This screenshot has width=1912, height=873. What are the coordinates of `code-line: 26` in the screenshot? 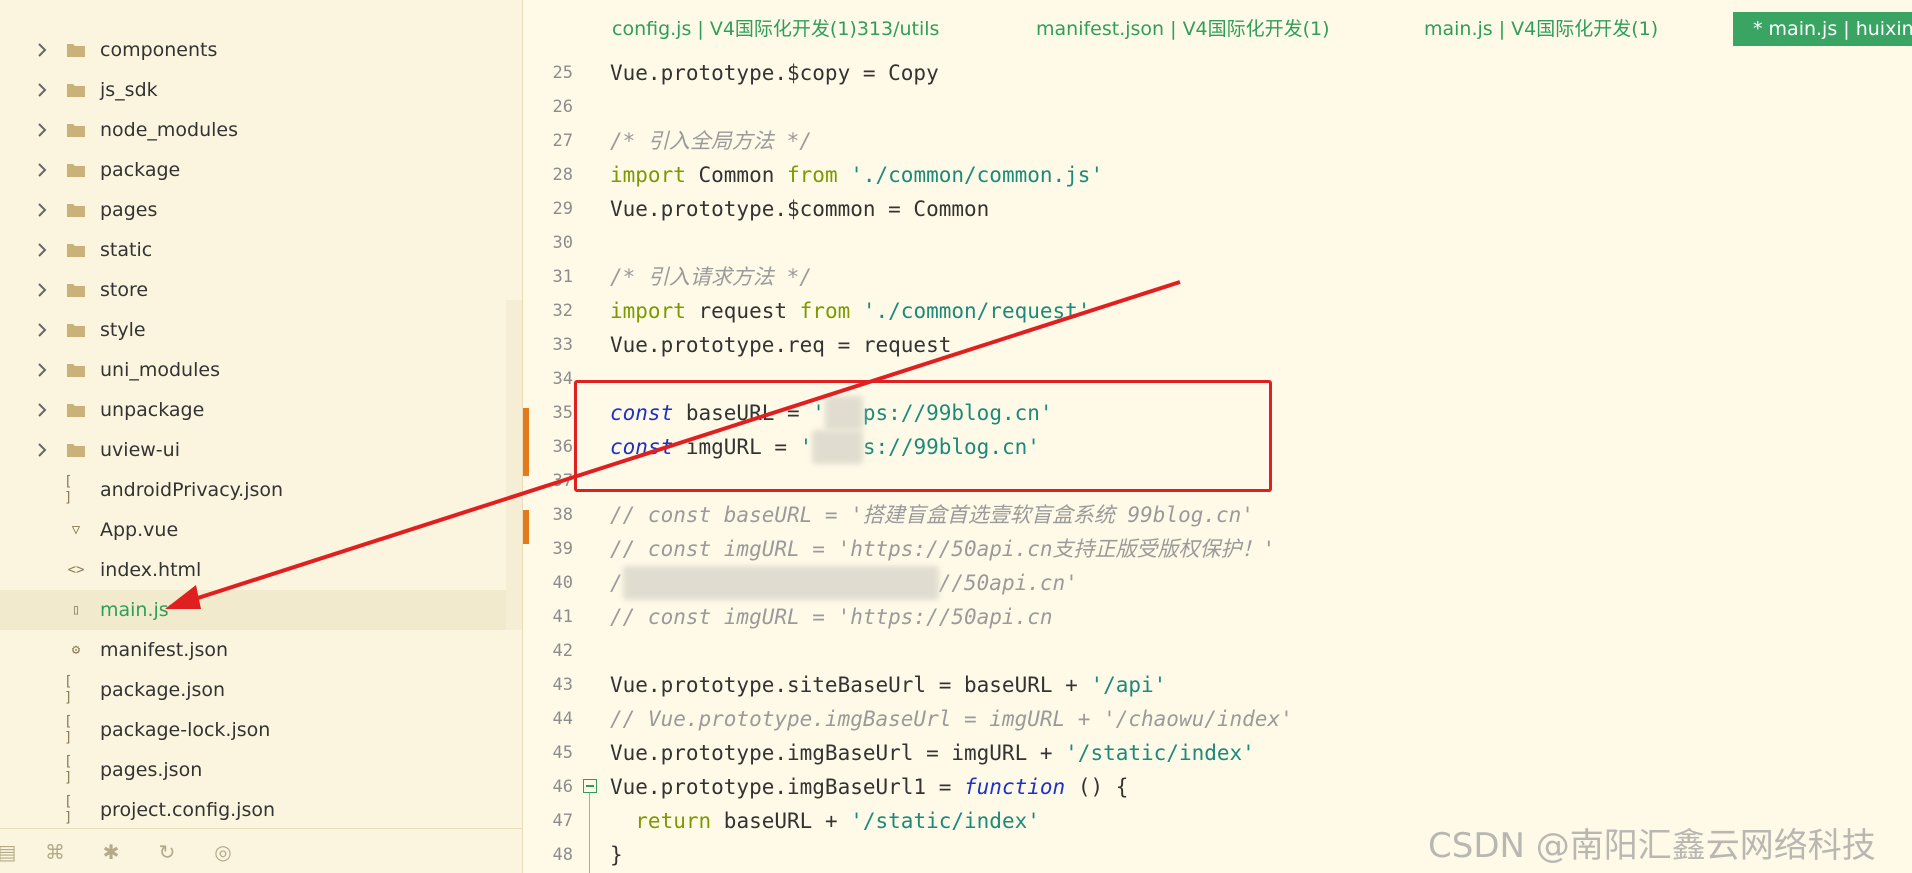 It's located at (1217, 107).